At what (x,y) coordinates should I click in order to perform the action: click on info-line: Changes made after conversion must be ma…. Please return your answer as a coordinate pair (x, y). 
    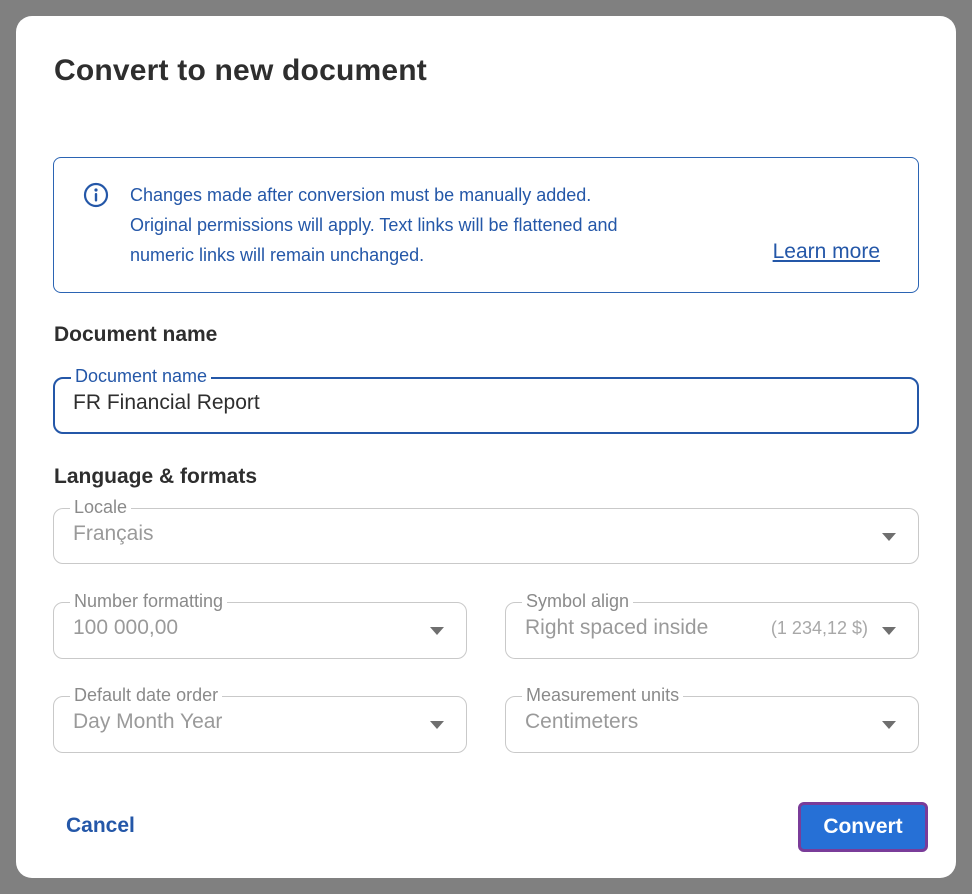
    Looking at the image, I should click on (361, 195).